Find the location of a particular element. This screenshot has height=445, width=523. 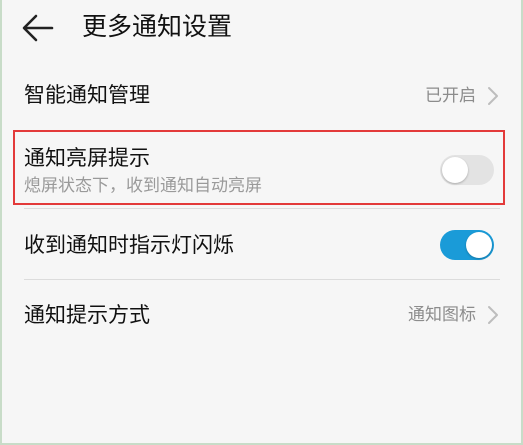

setting-label: 通知亮屏提示 is located at coordinates (87, 158).